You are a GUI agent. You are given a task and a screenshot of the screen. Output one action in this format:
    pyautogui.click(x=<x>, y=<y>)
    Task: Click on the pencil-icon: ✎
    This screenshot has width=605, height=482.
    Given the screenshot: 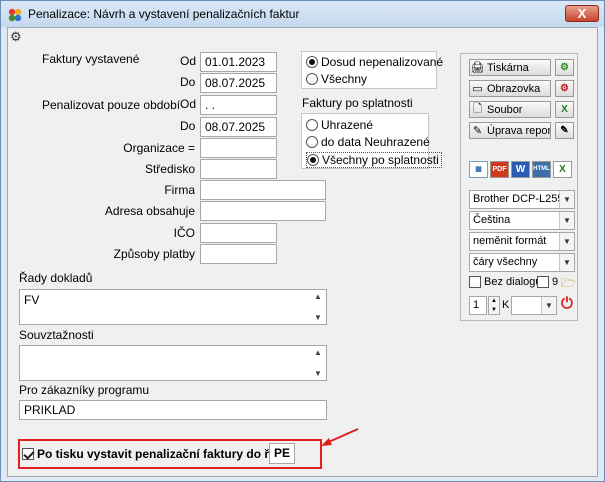 What is the action you would take?
    pyautogui.click(x=564, y=130)
    